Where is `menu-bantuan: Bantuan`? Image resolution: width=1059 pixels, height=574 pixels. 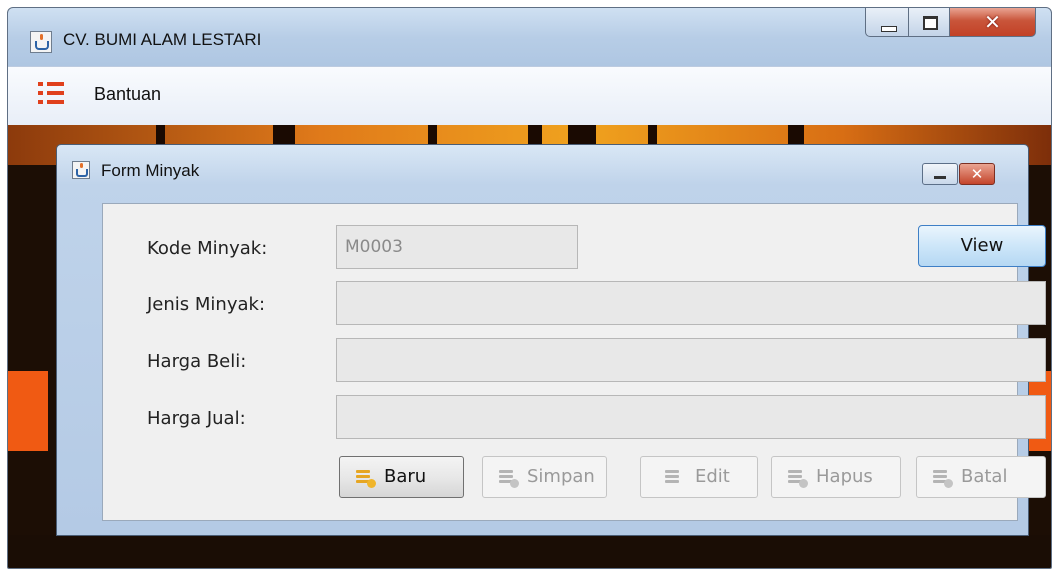
menu-bantuan: Bantuan is located at coordinates (127, 94).